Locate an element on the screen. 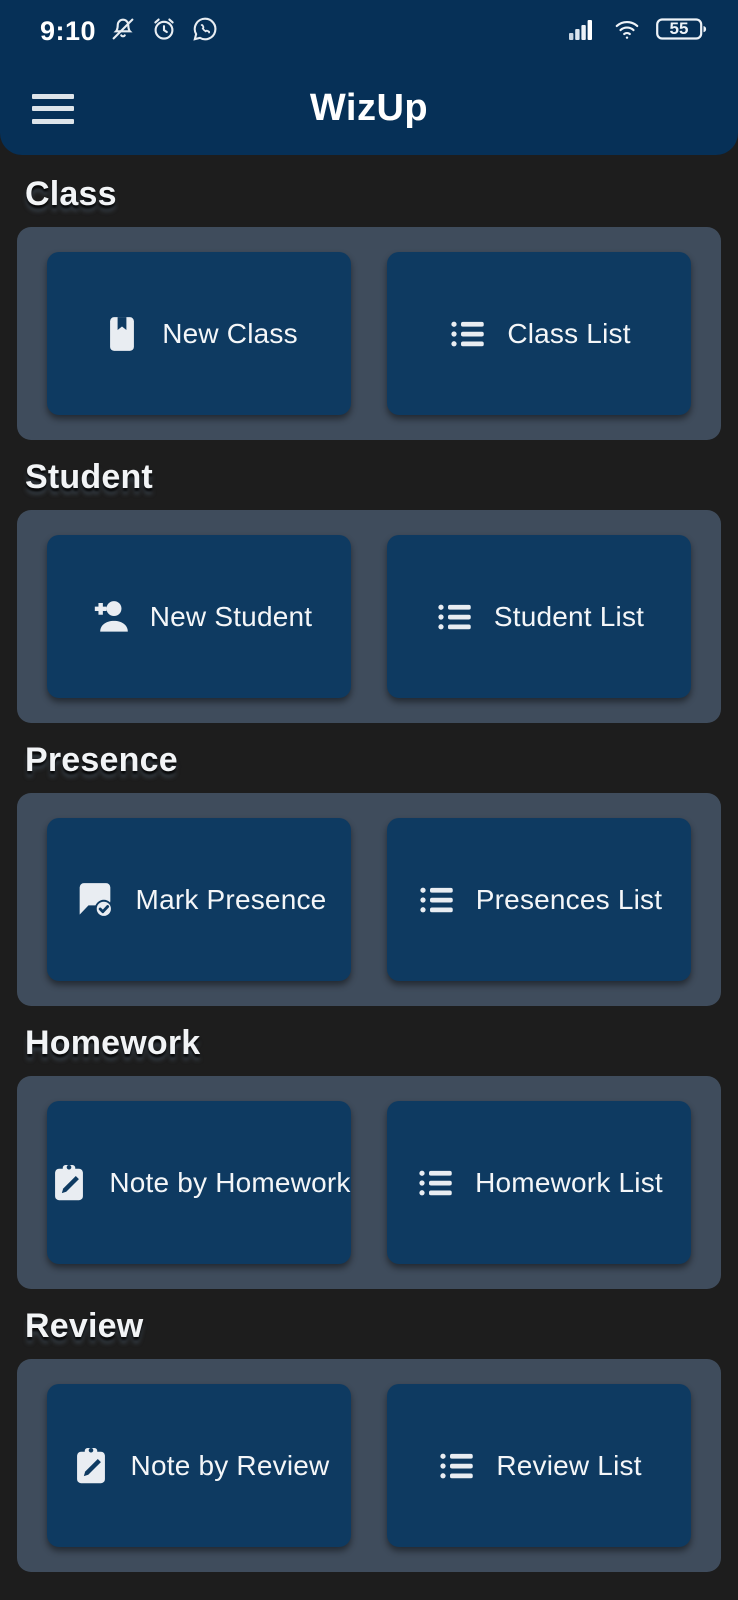  mark-presence-label: Mark Presence is located at coordinates (231, 899).